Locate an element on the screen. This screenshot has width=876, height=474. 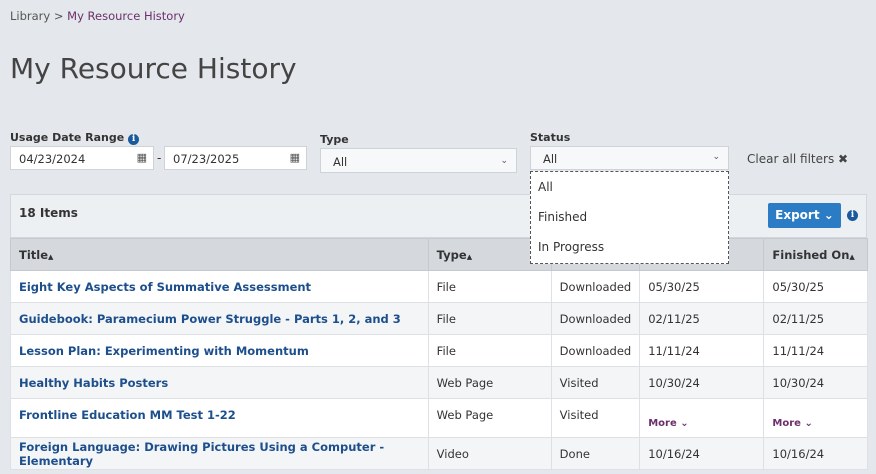
column-header-title: Title▲ is located at coordinates (219, 254).